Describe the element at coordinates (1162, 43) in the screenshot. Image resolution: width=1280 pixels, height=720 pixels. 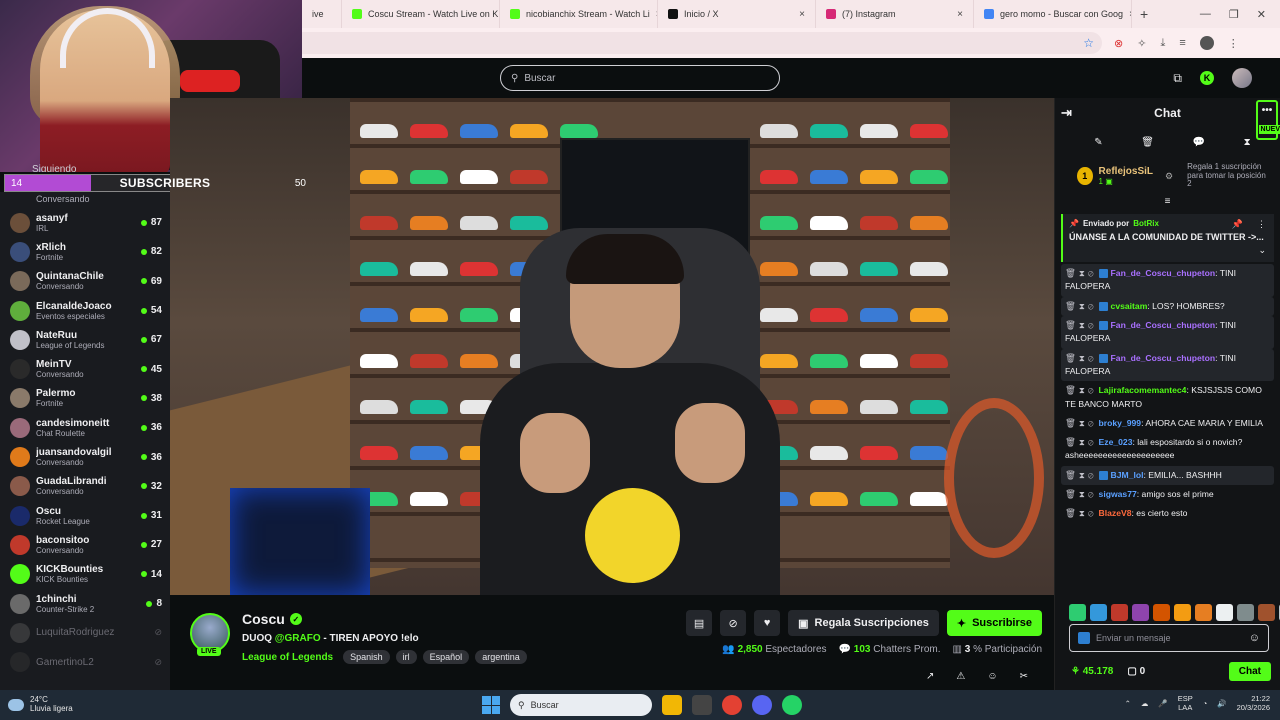
I see `download-icon: ⤓` at that location.